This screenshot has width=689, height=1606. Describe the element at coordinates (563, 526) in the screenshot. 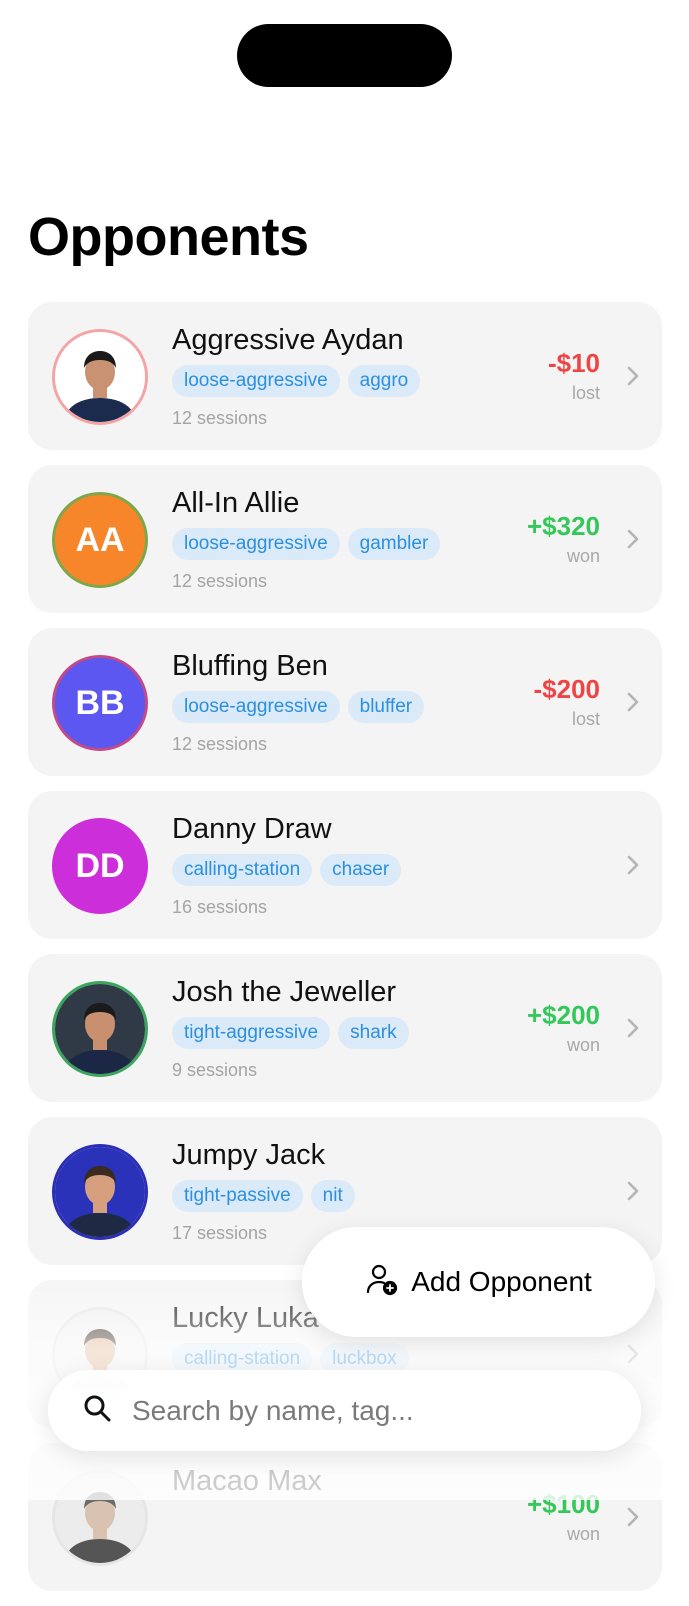

I see `net-amount: +$320` at that location.